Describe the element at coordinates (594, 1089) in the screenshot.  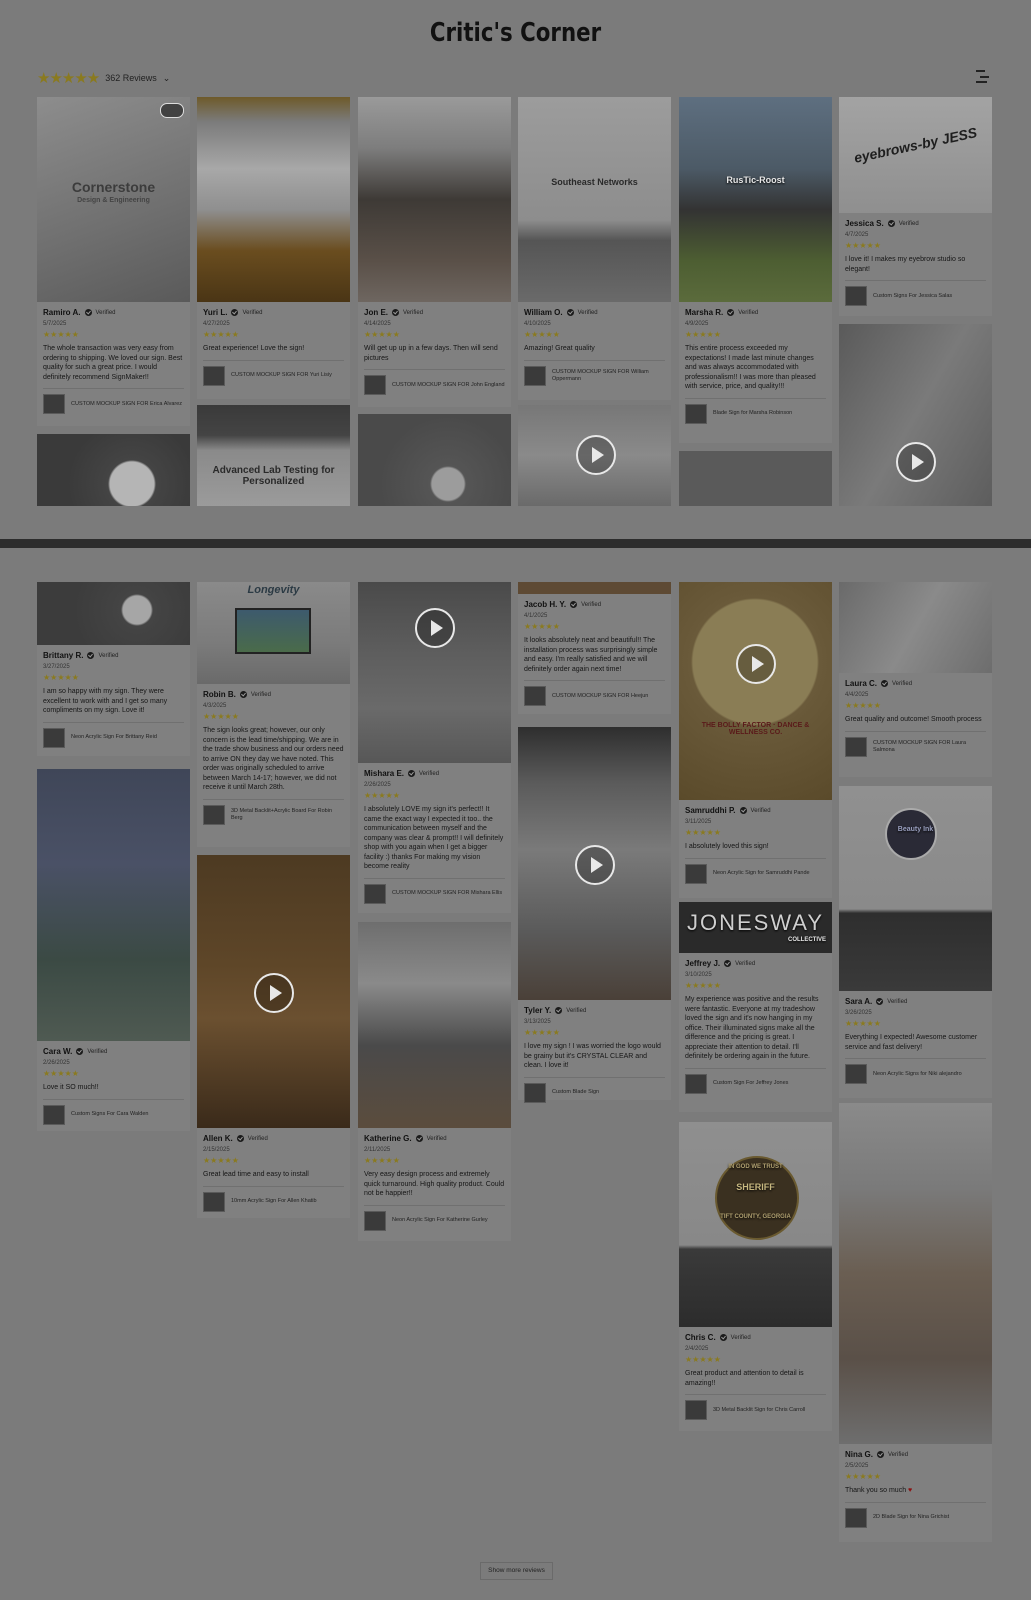
I see `review-product-link: Custom Blade Sign` at that location.